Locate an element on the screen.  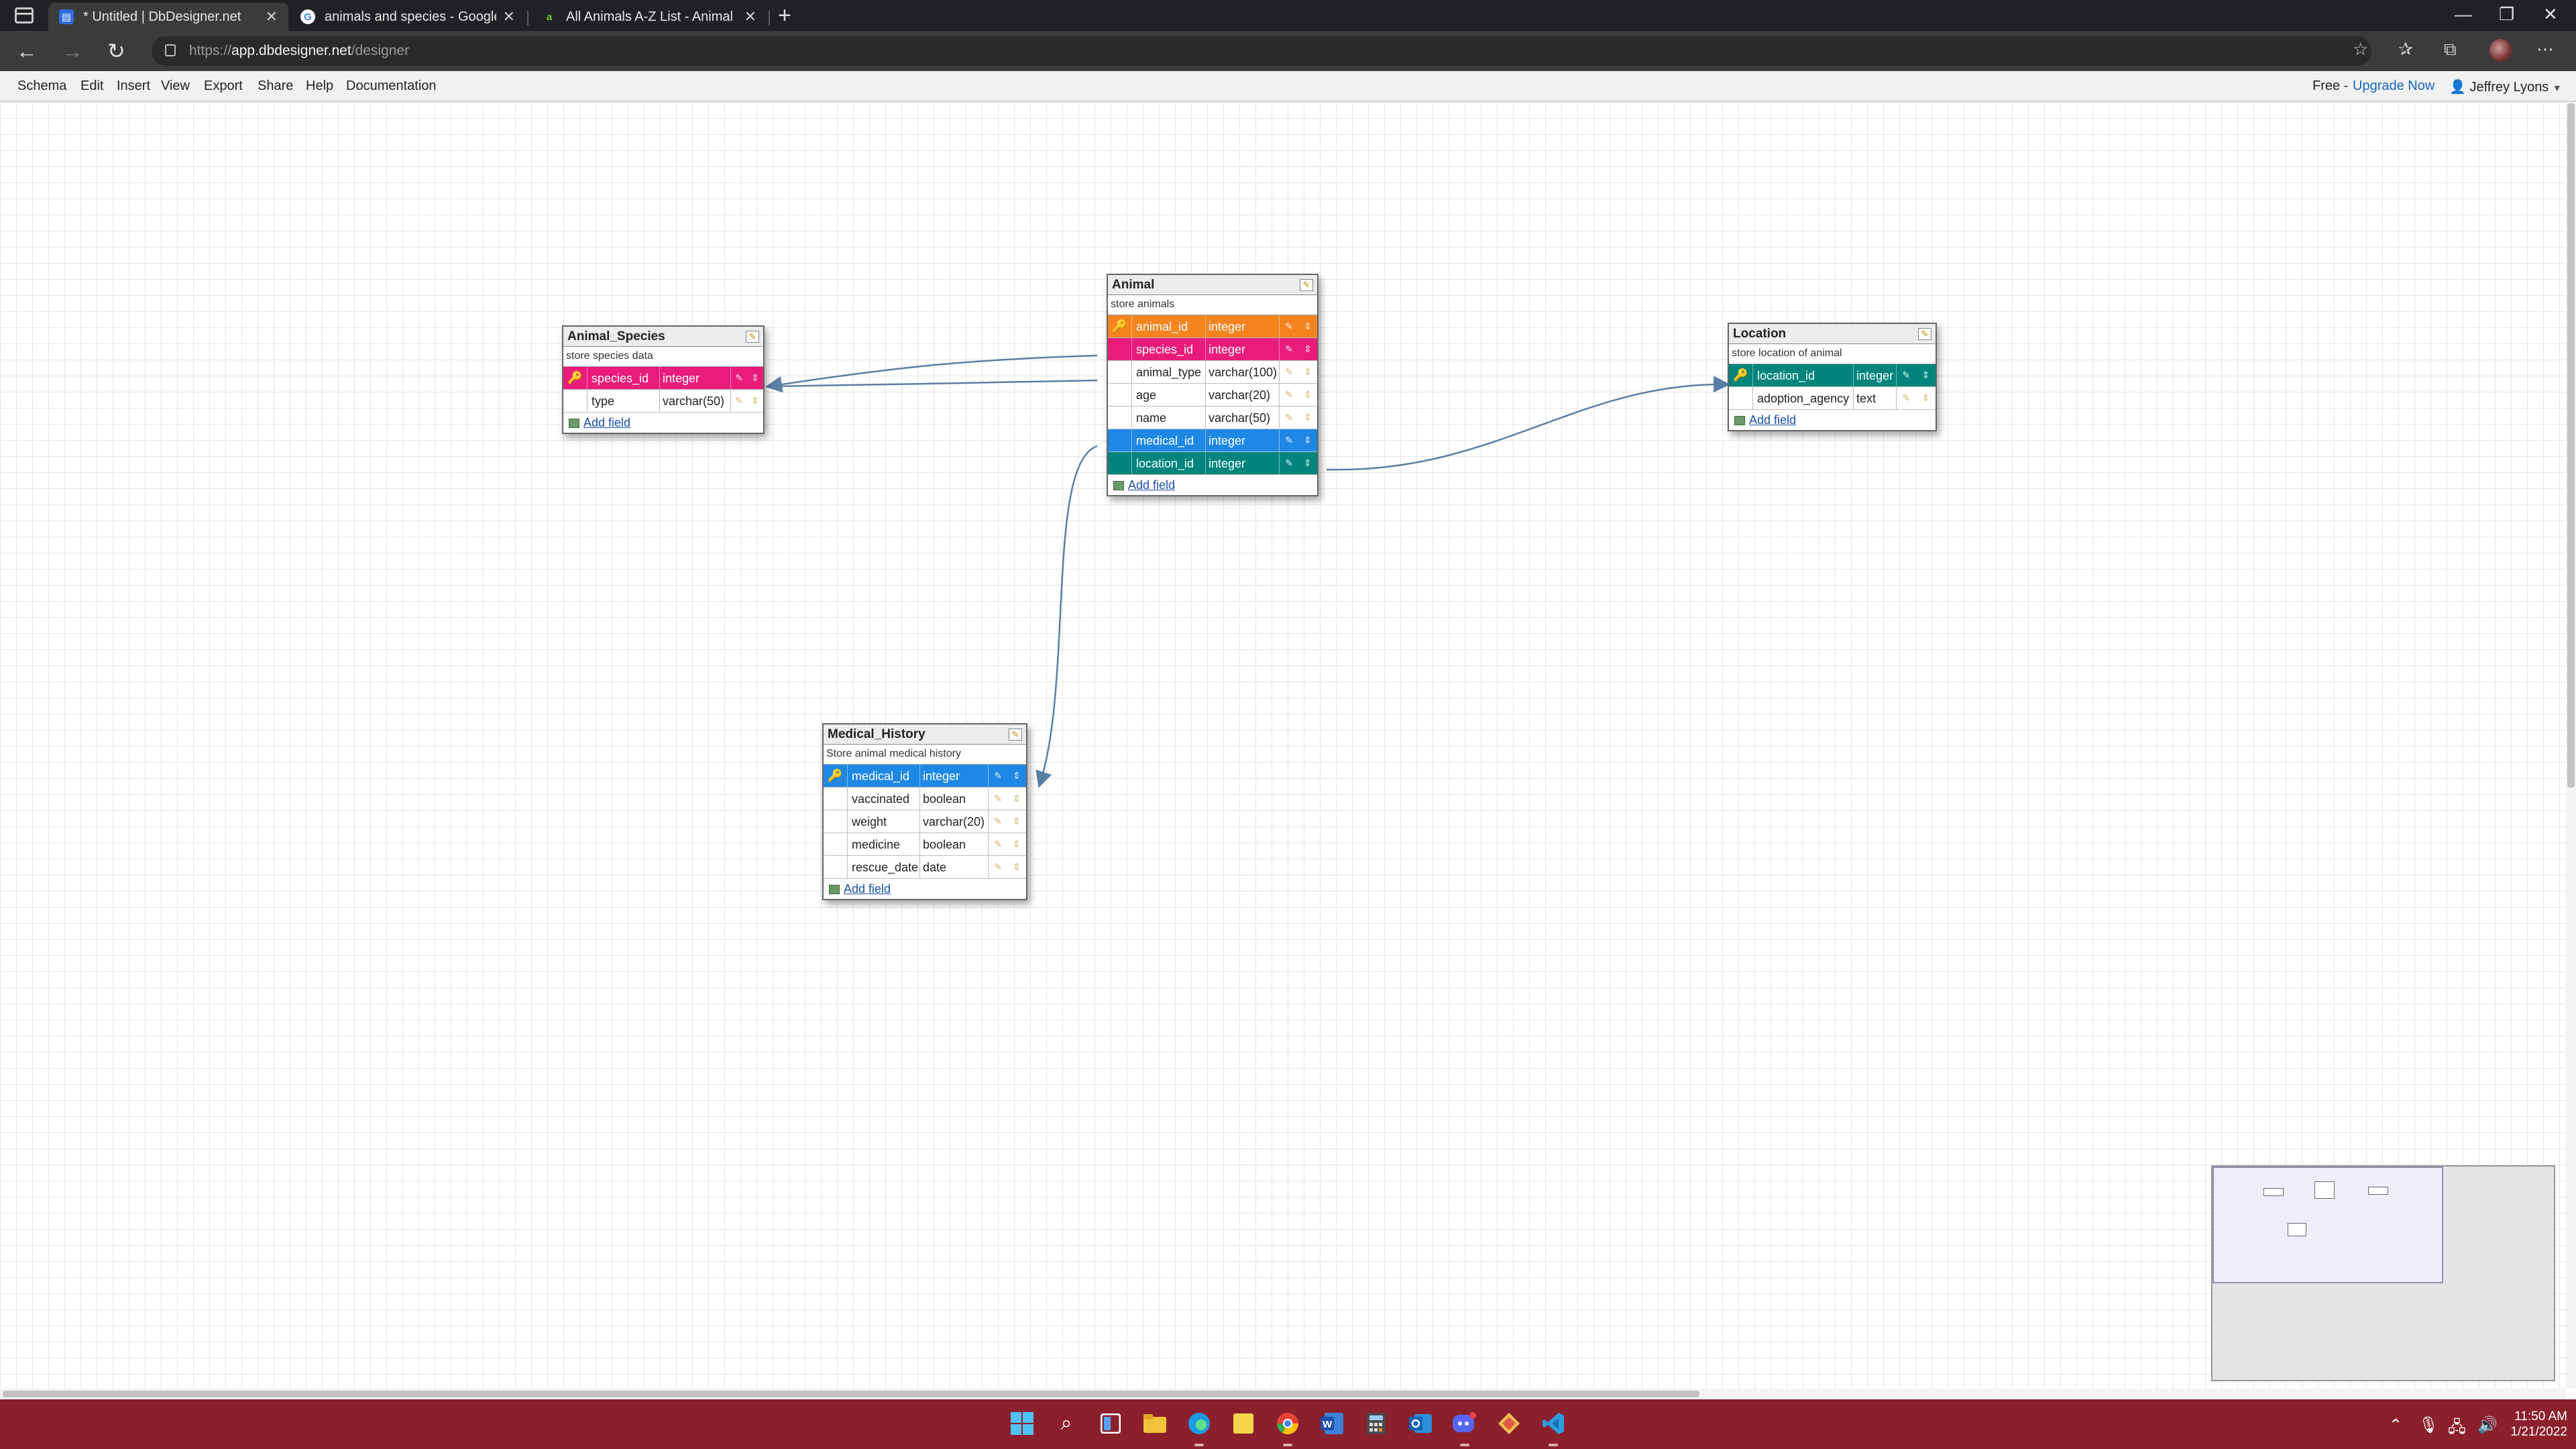
field-row: type varchar(50) ✎ ⇕ is located at coordinates (663, 401).